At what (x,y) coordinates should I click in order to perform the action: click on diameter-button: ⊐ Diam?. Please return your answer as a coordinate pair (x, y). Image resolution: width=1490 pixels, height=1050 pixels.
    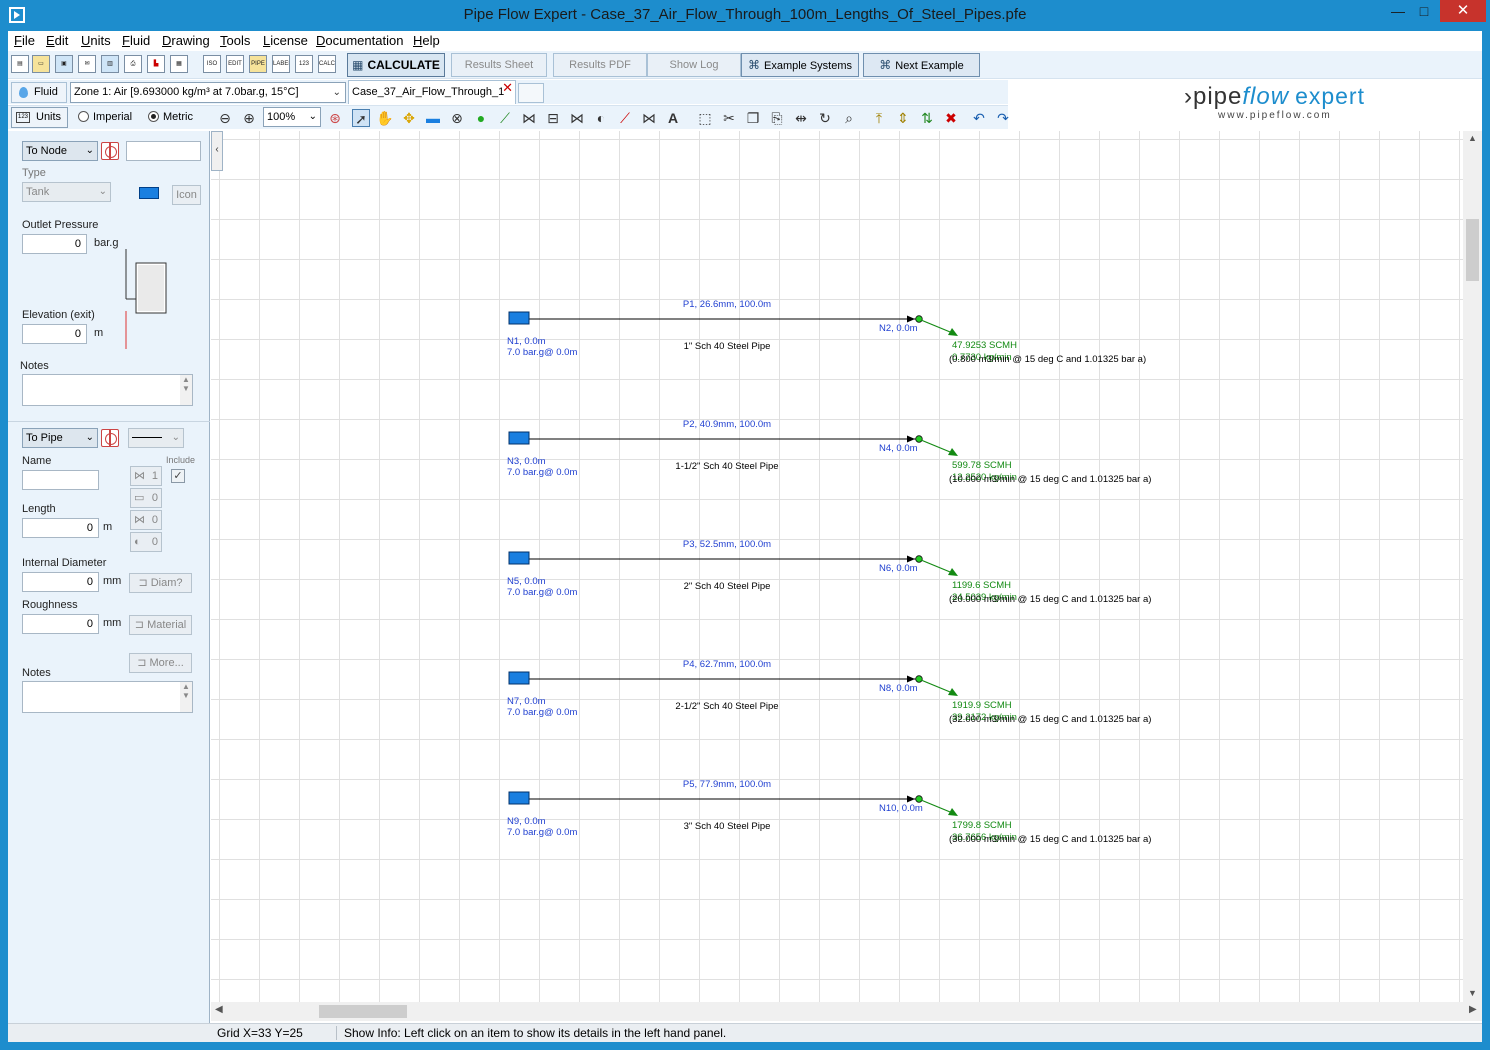
    Looking at the image, I should click on (160, 583).